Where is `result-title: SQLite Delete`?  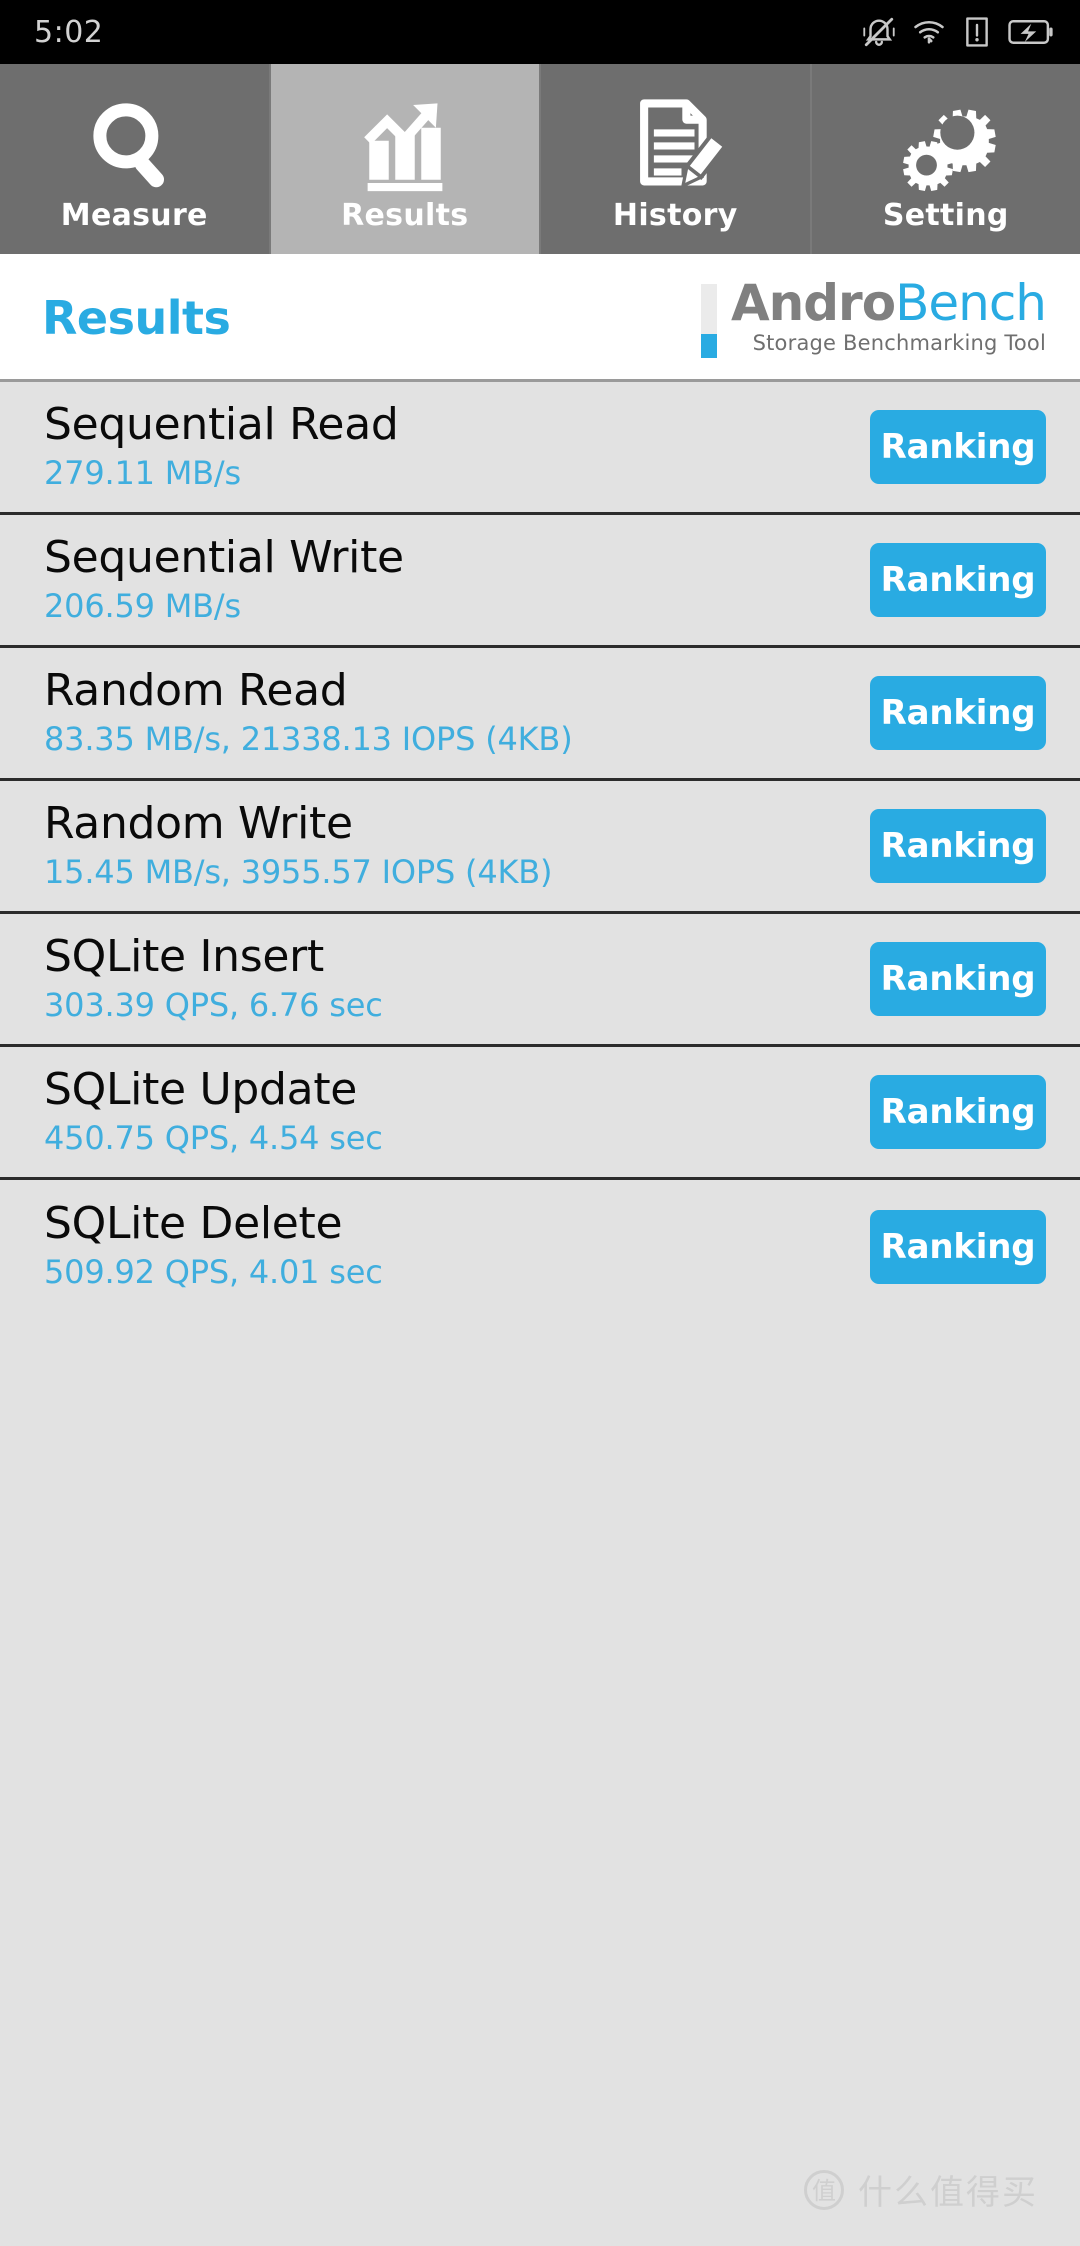 result-title: SQLite Delete is located at coordinates (193, 1224).